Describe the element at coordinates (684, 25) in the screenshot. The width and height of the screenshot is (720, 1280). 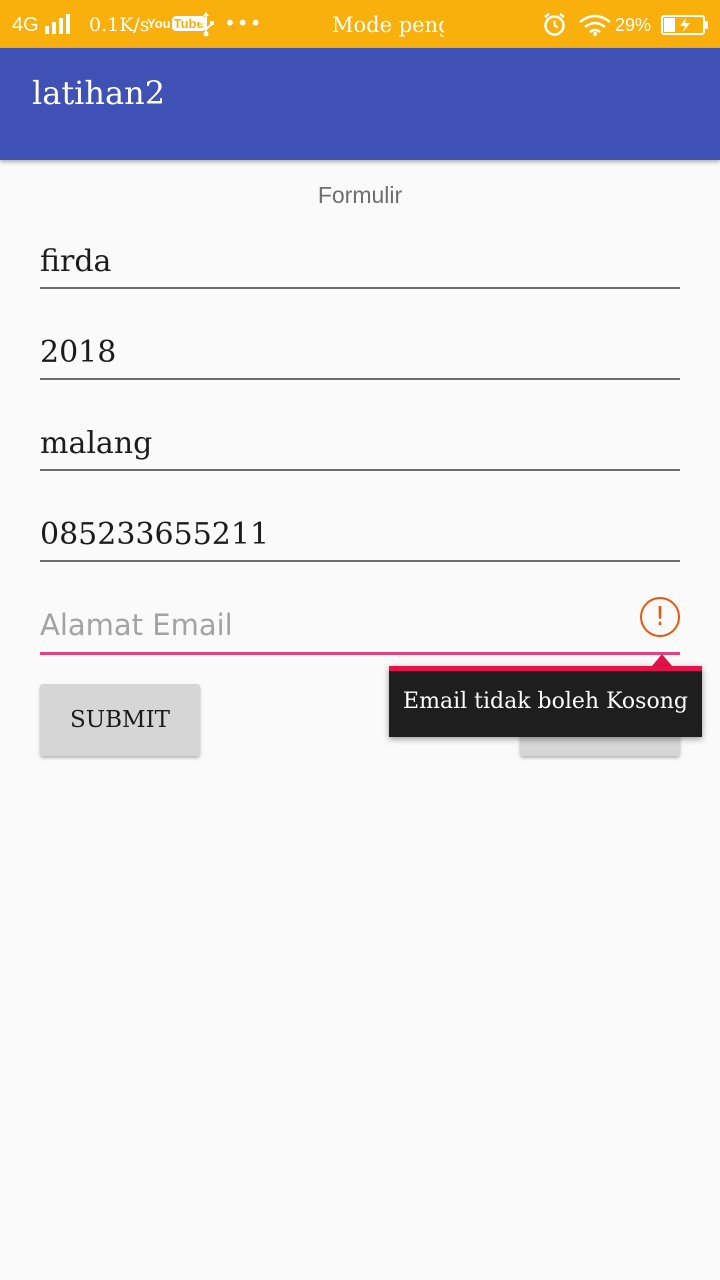
I see `battery-charging-icon` at that location.